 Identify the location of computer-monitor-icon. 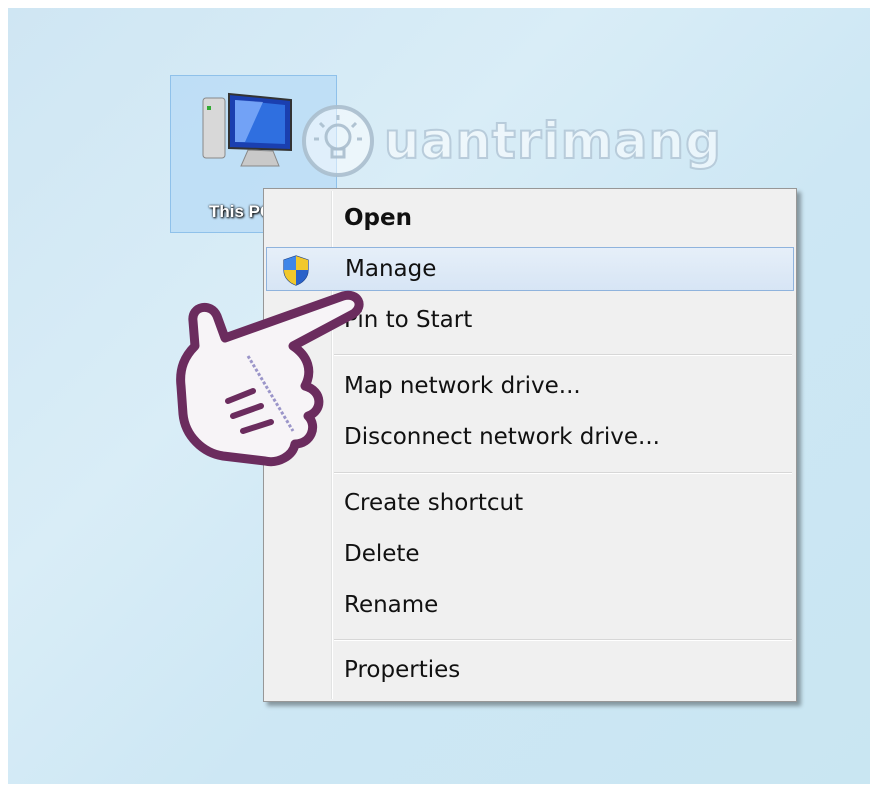
(247, 129).